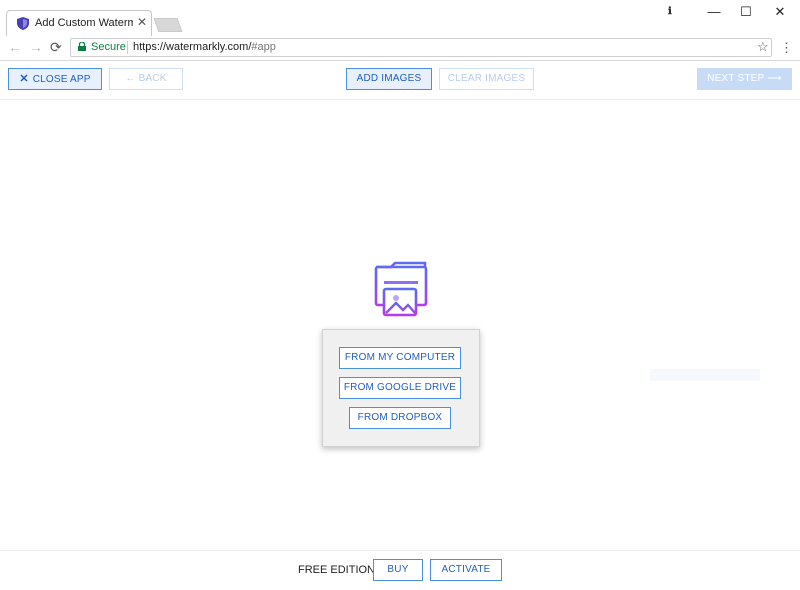 The height and width of the screenshot is (590, 800). Describe the element at coordinates (400, 418) in the screenshot. I see `from-dropbox-button: FROM DROPBOX` at that location.